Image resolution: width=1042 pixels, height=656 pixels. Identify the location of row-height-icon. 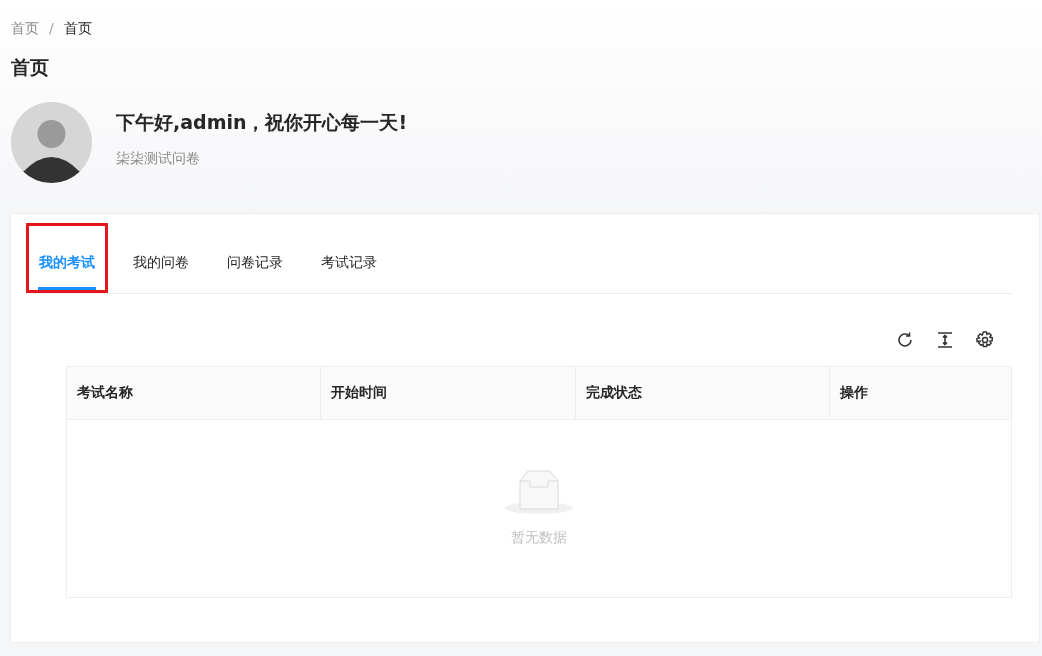
(945, 339).